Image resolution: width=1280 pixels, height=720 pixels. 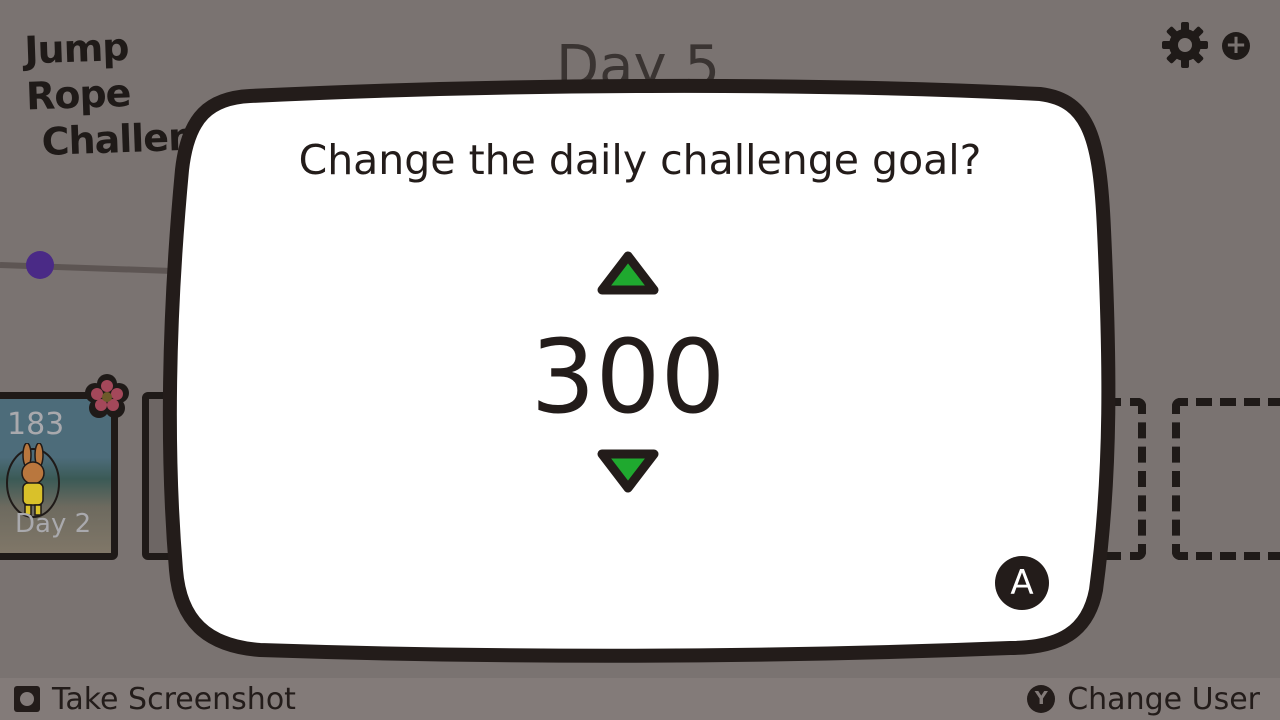 I want to click on capture-button-icon, so click(x=27, y=699).